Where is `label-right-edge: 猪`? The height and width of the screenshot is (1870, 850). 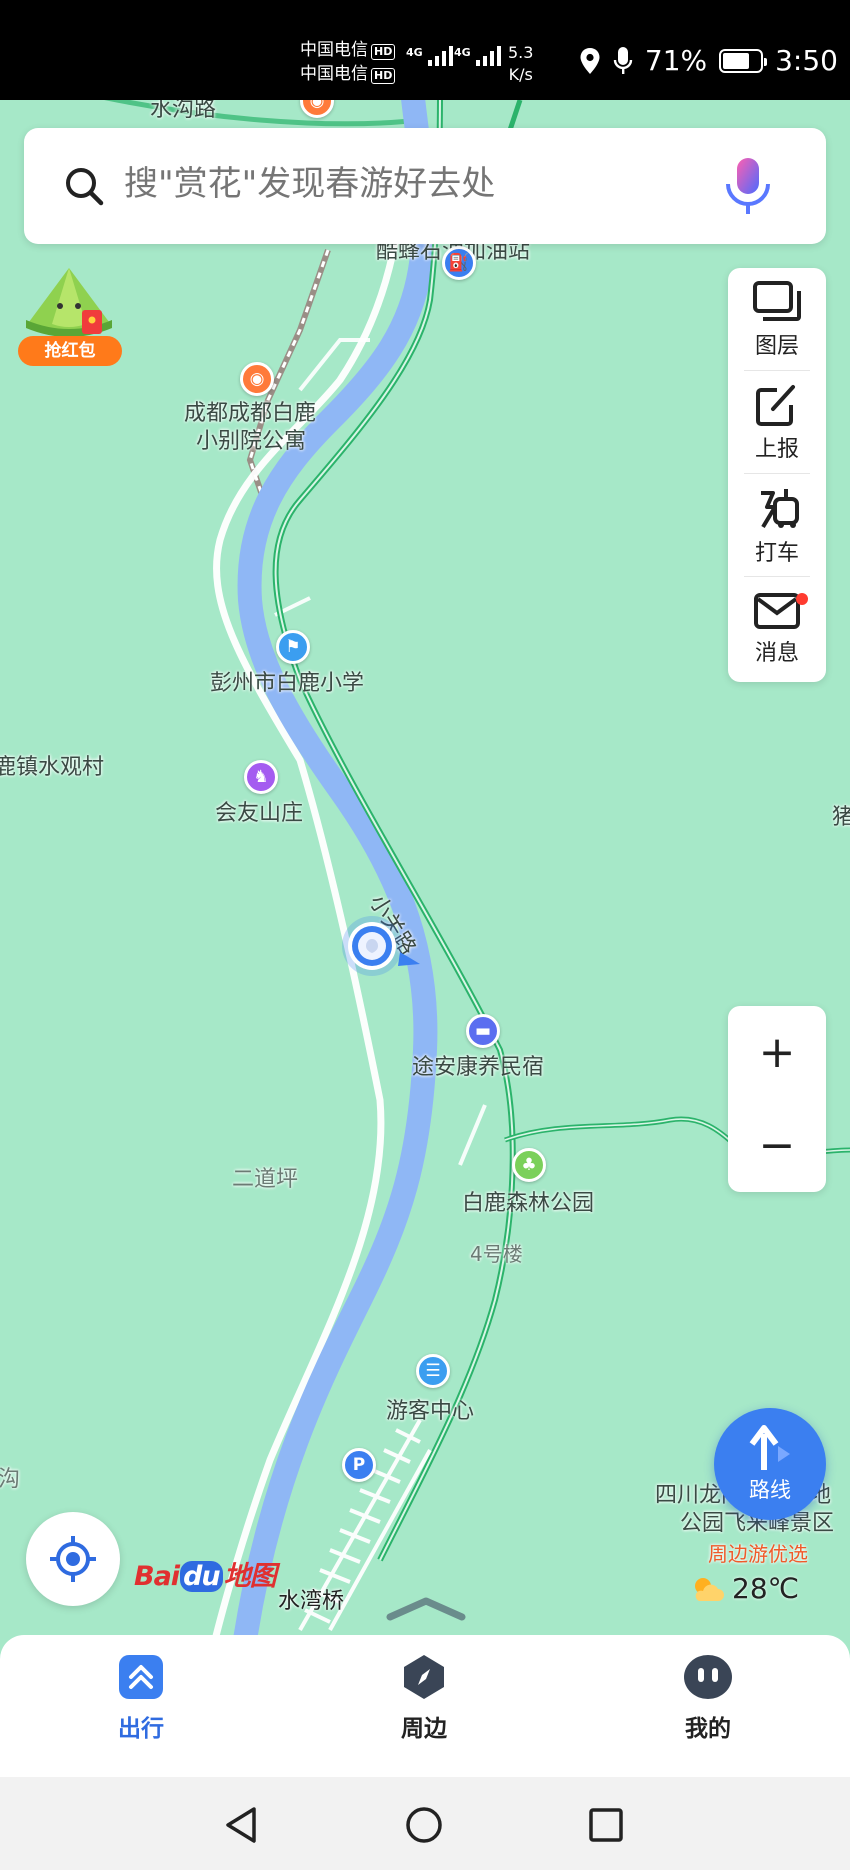 label-right-edge: 猪 is located at coordinates (841, 817).